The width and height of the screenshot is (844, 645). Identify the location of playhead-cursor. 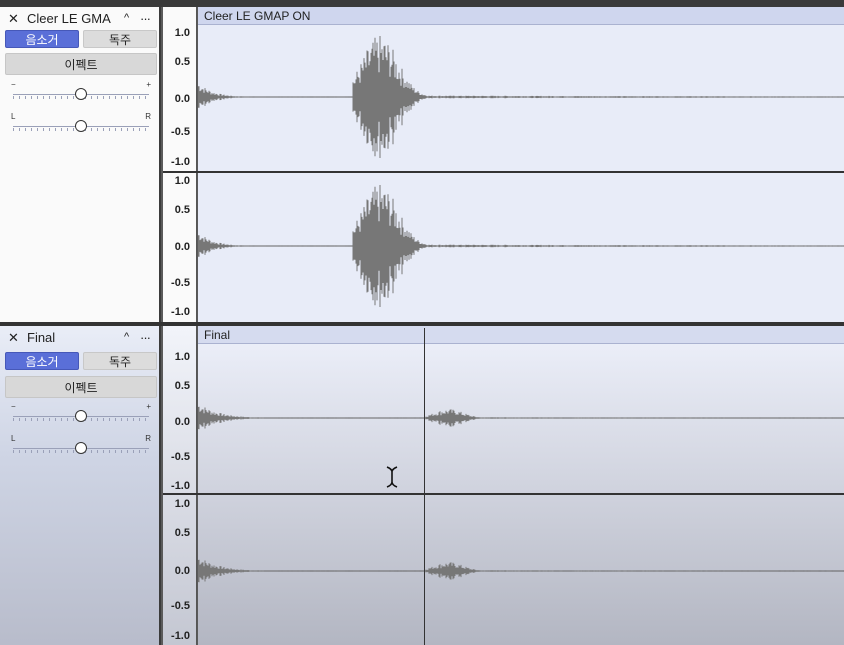
(424, 486).